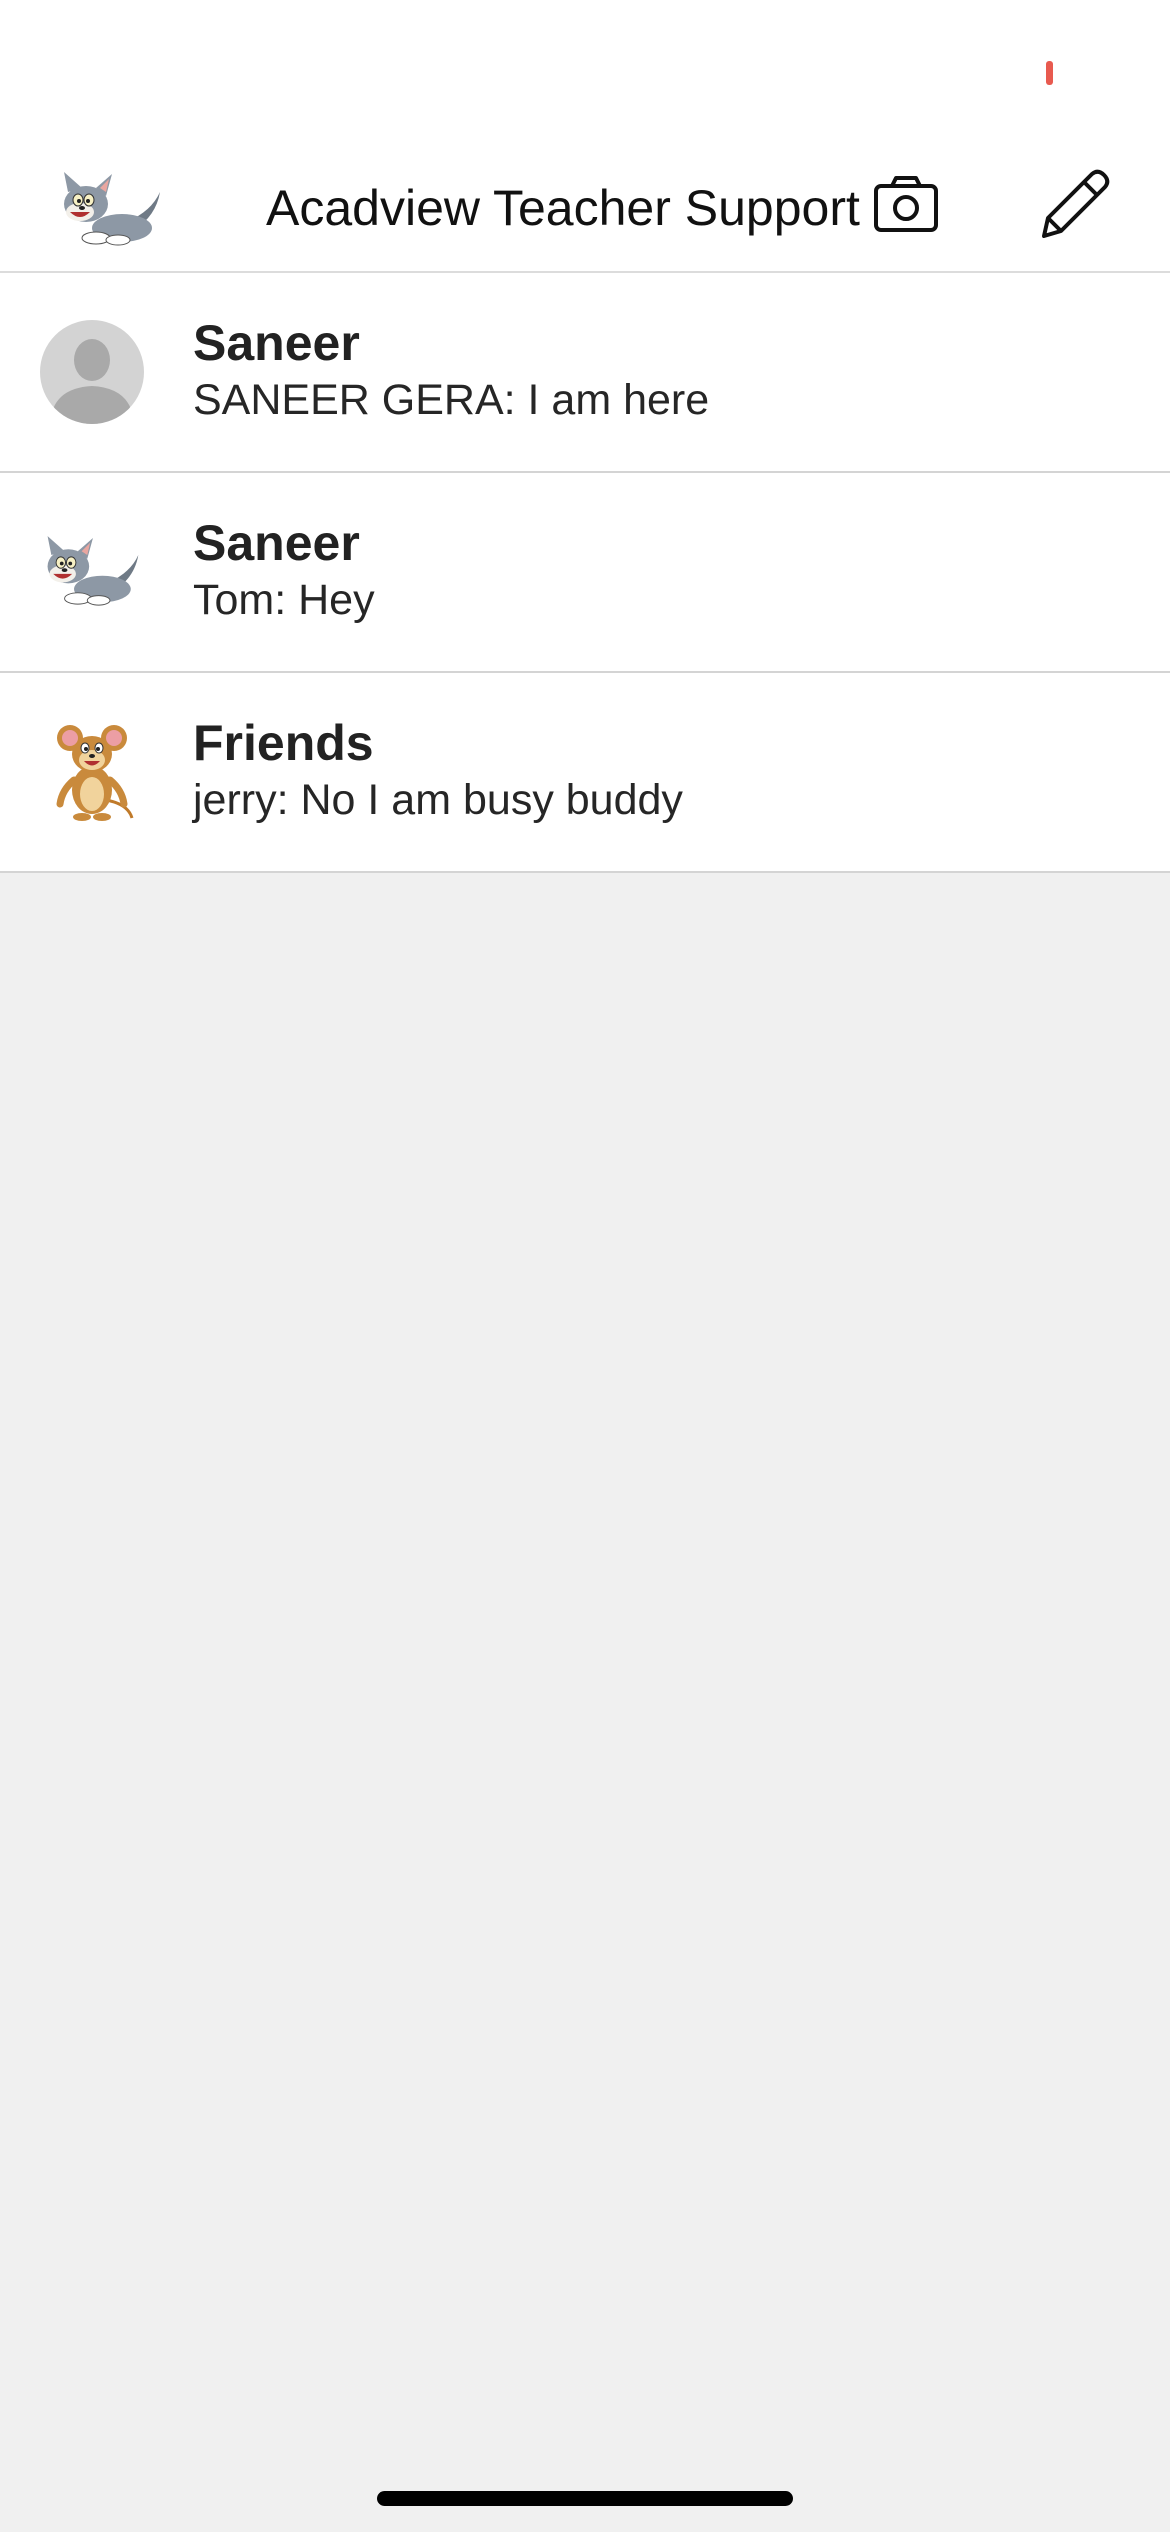 The width and height of the screenshot is (1170, 2532). I want to click on chat-list-item: Saneer Tom: Hey, so click(585, 573).